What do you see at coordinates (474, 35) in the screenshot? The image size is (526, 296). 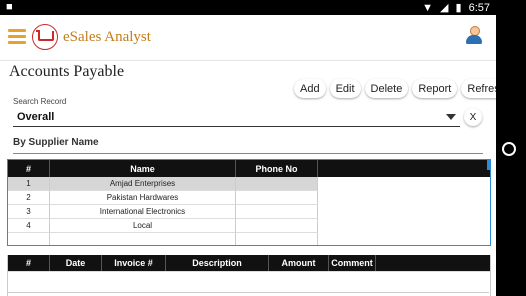 I see `user-avatar-icon` at bounding box center [474, 35].